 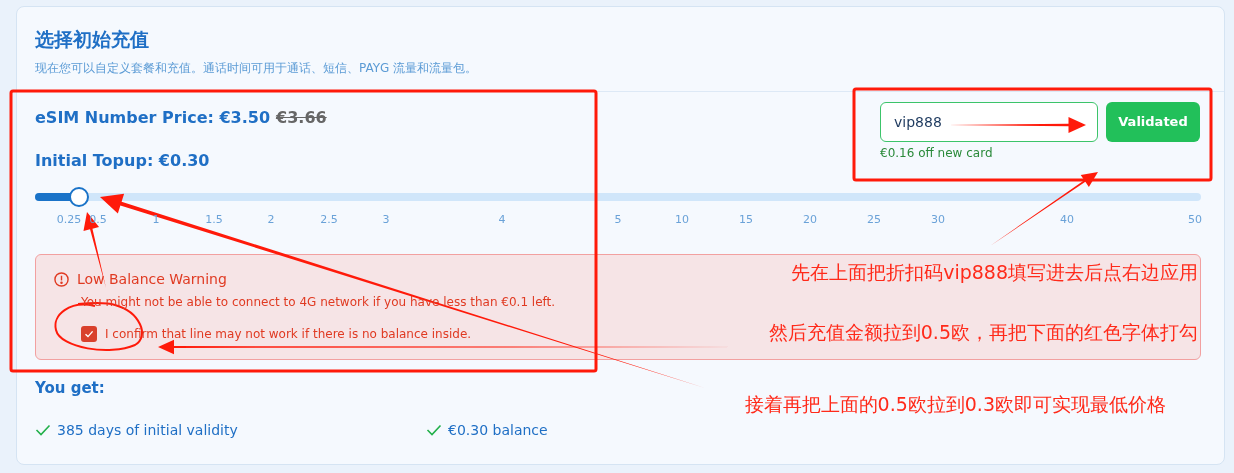 What do you see at coordinates (994, 272) in the screenshot?
I see `annotation-text: 先在上面把折扣码vip888填写进去后点右边应用` at bounding box center [994, 272].